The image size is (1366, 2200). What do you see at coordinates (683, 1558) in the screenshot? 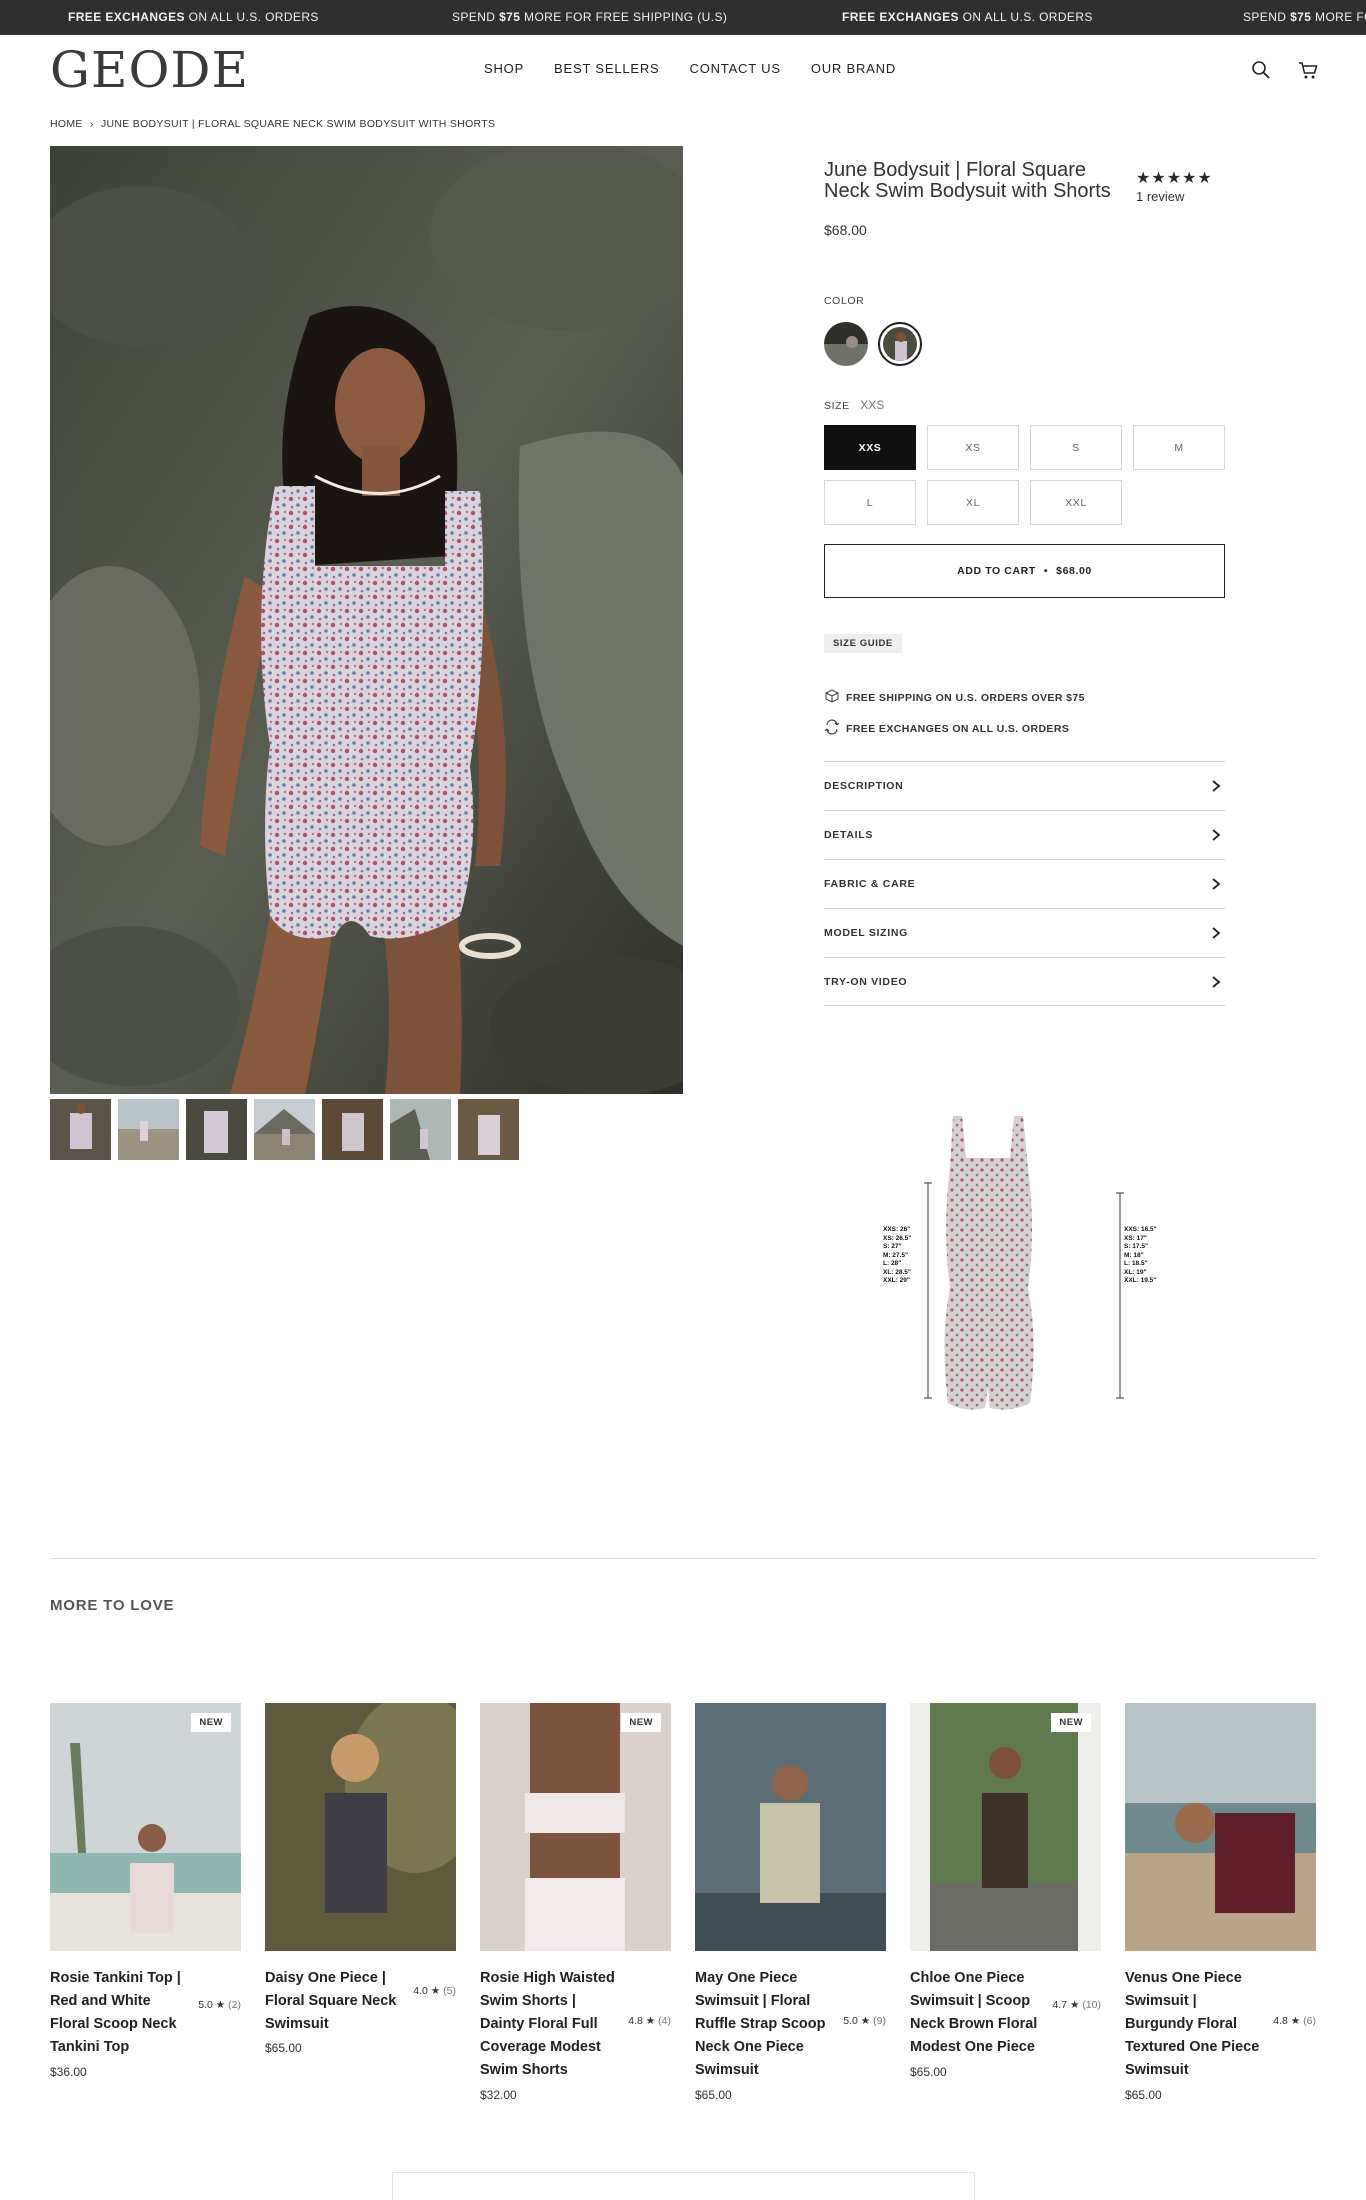
I see `section-divider` at bounding box center [683, 1558].